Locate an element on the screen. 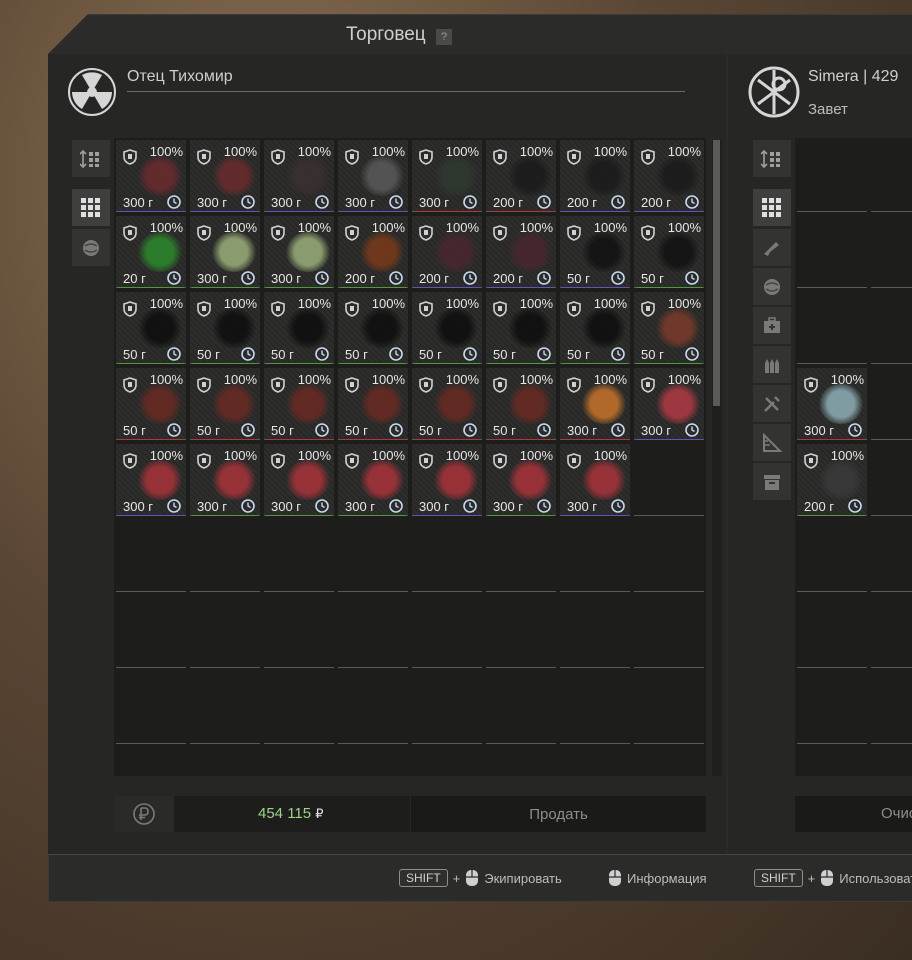 This screenshot has height=960, width=912. tab-all-items is located at coordinates (91, 207).